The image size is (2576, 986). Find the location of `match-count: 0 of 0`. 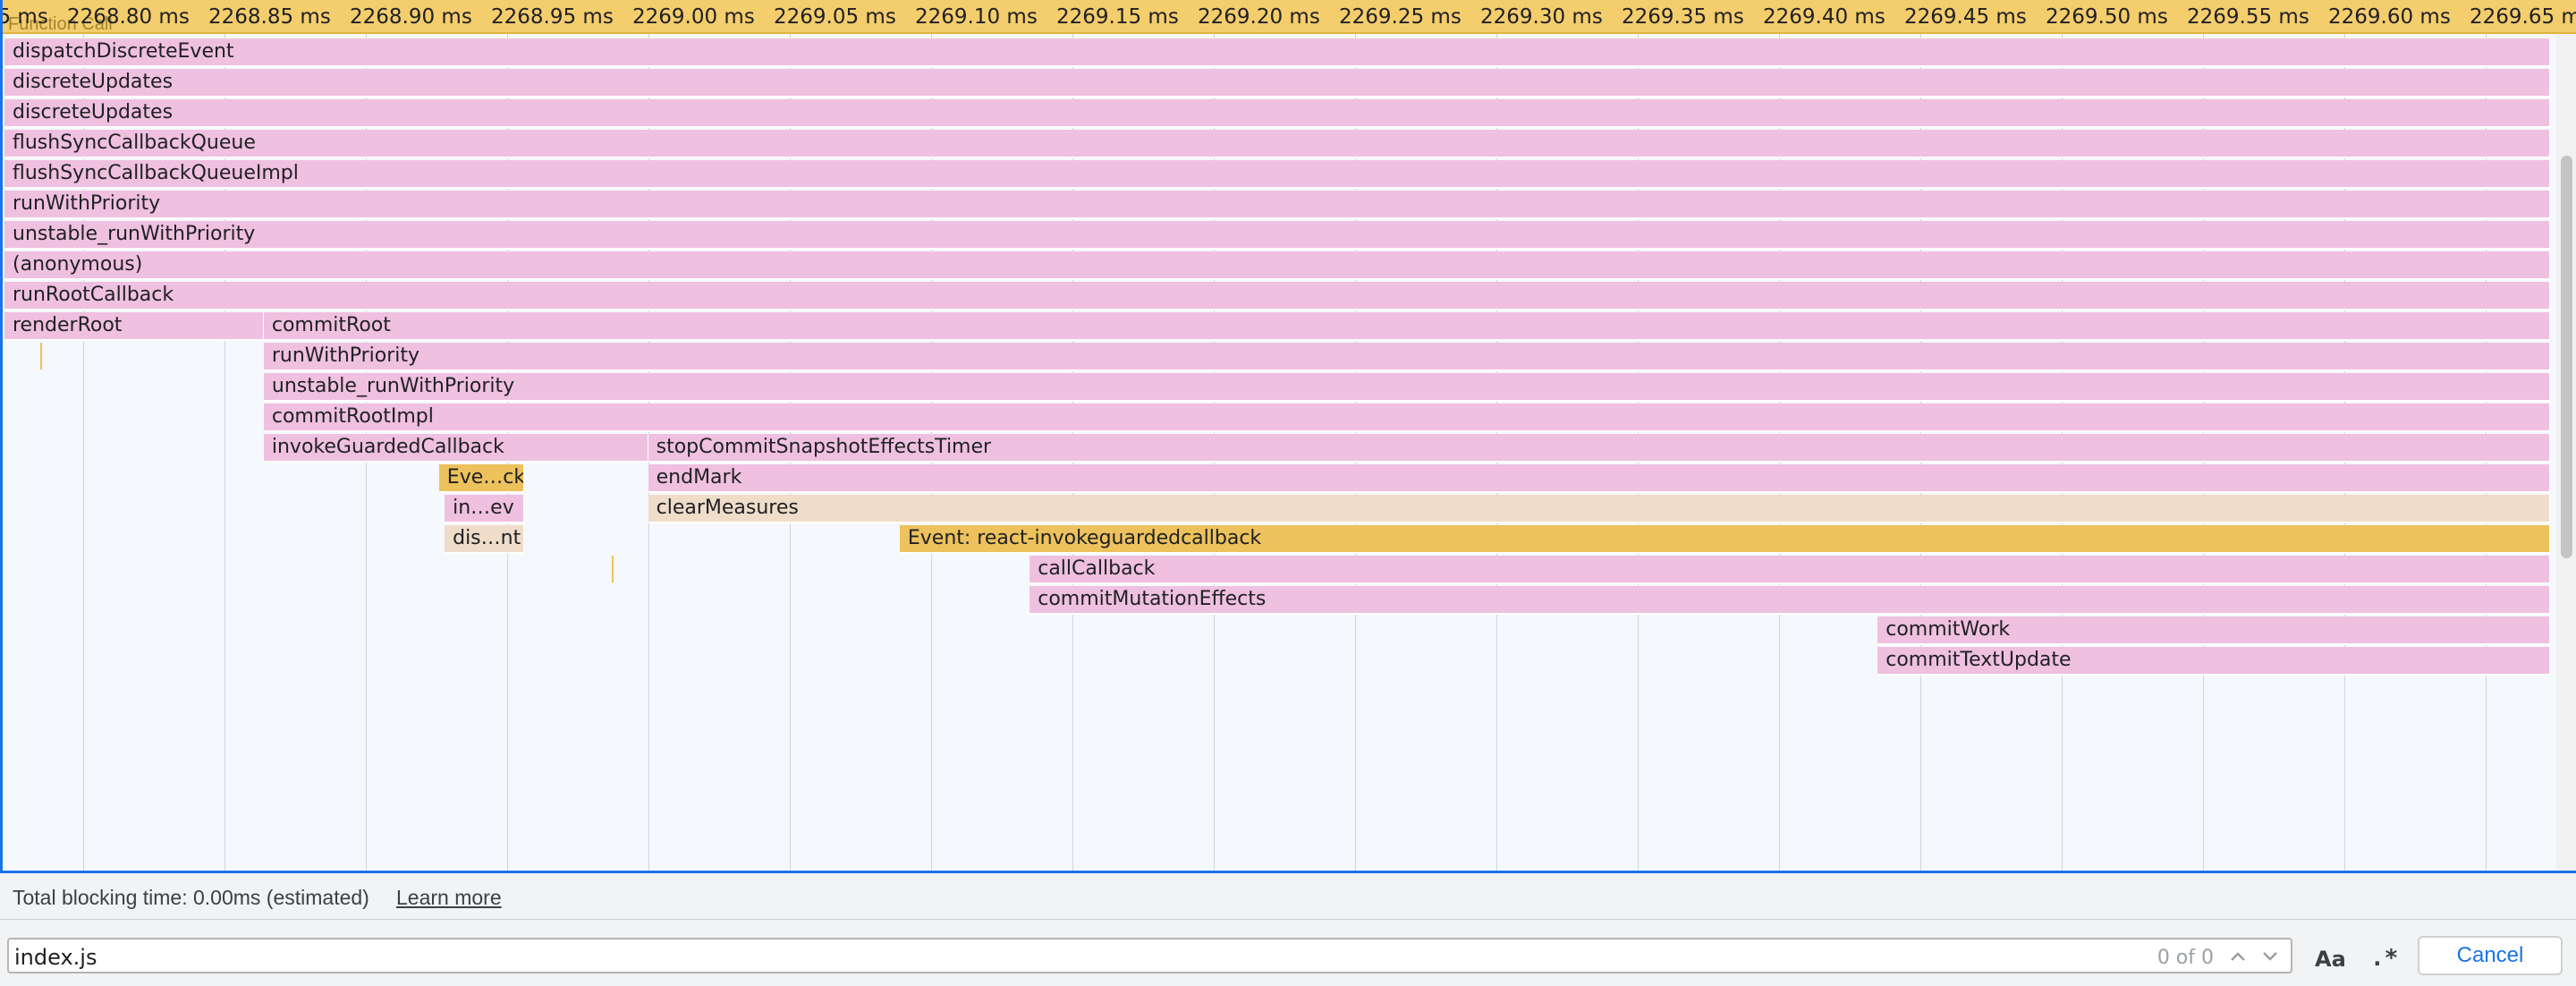

match-count: 0 of 0 is located at coordinates (2185, 958).